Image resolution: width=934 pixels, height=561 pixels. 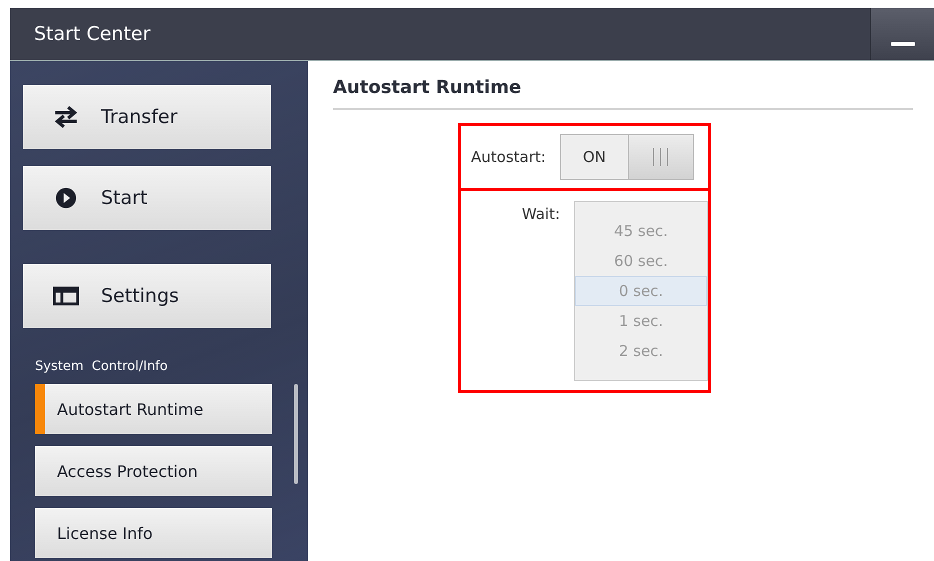 I want to click on sidebar-item: License Info, so click(x=153, y=533).